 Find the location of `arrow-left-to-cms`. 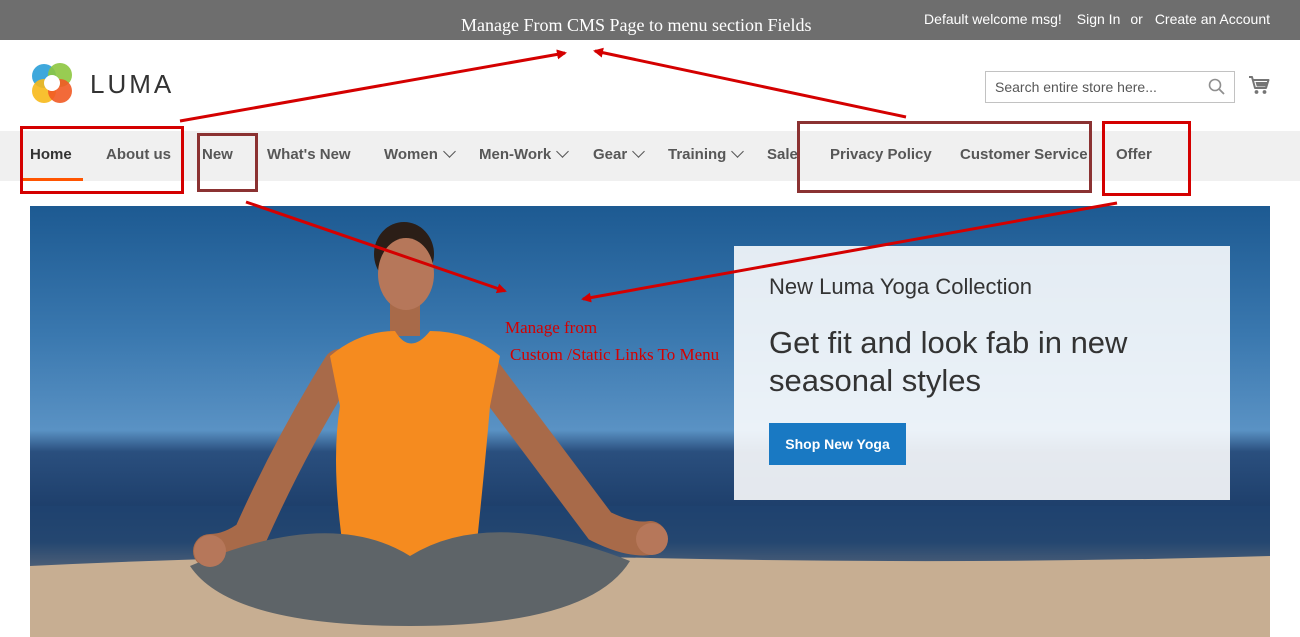

arrow-left-to-cms is located at coordinates (373, 86).